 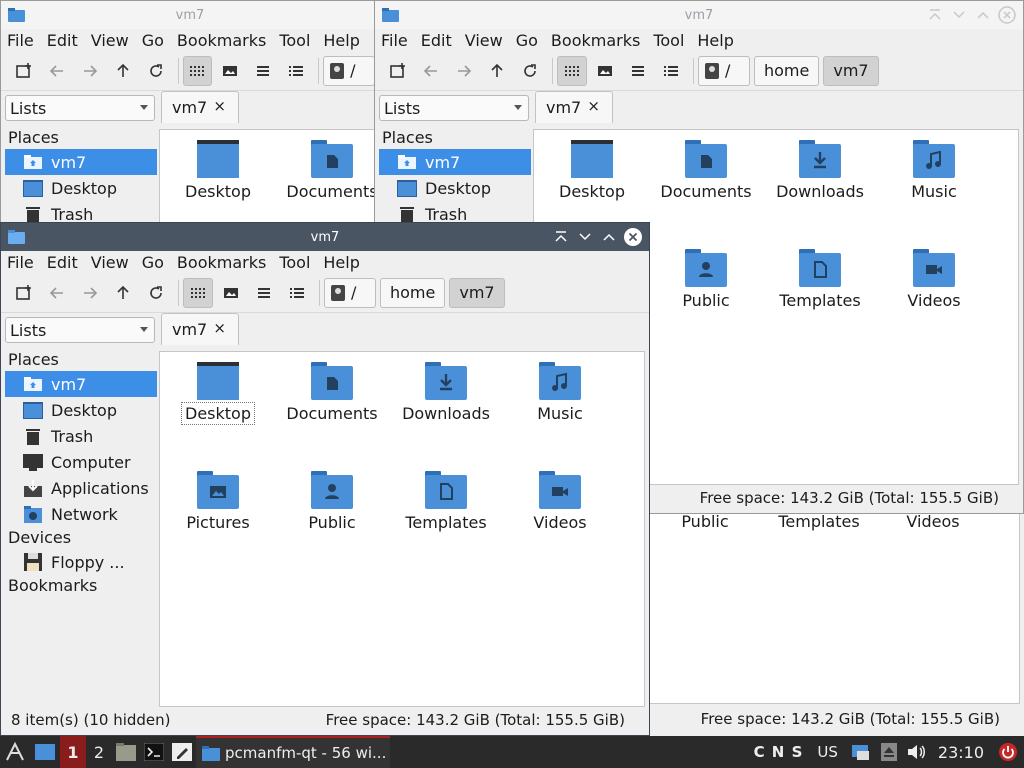 What do you see at coordinates (80, 330) in the screenshot?
I see `side-pane-mode-select: Lists` at bounding box center [80, 330].